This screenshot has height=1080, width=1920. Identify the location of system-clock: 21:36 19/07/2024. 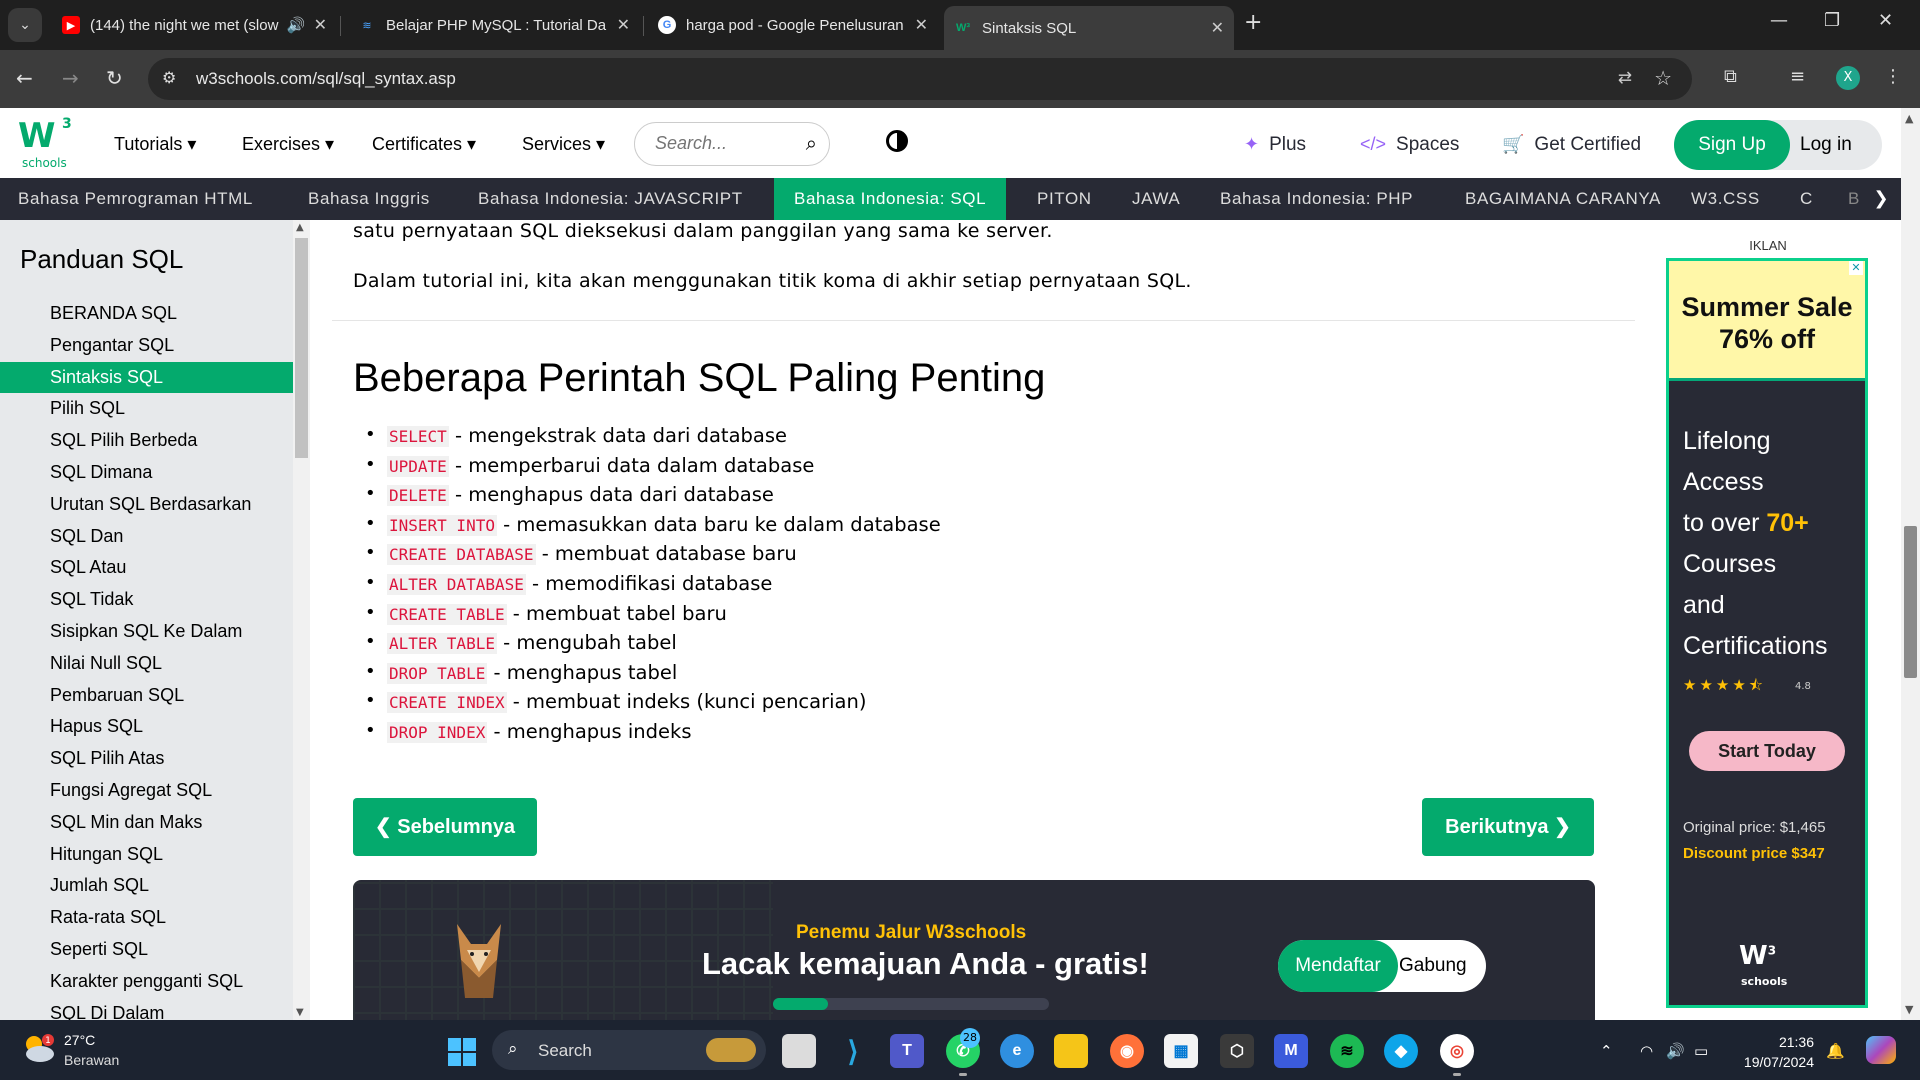
(1778, 1052).